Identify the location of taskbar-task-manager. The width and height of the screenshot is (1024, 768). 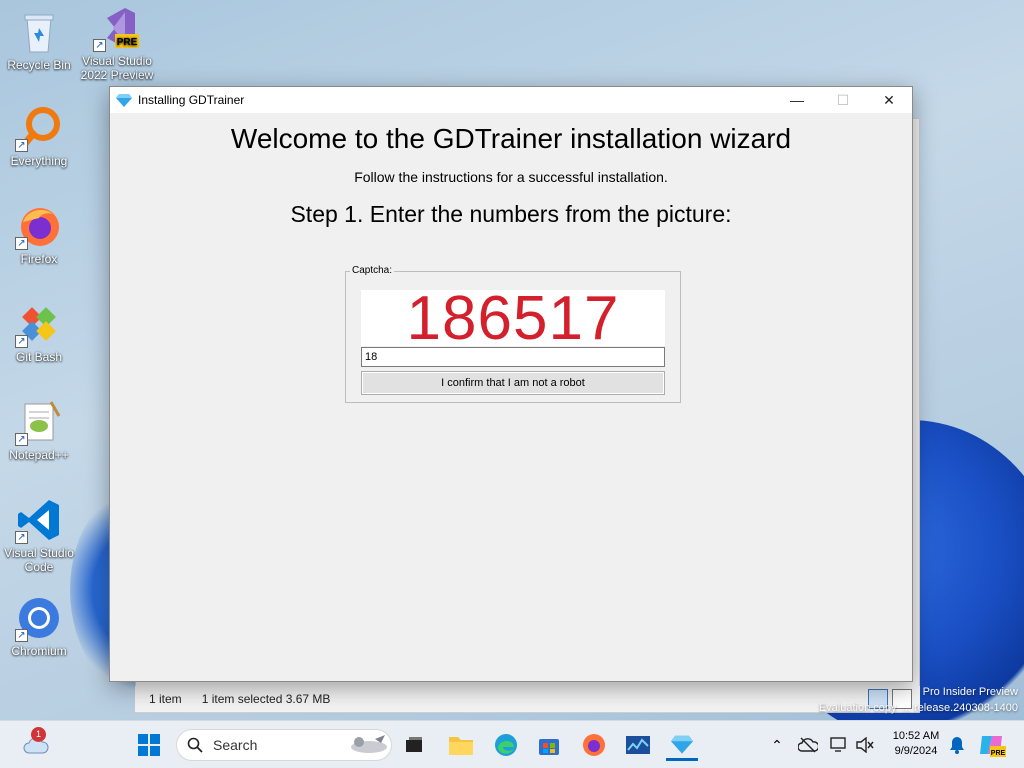
(638, 745).